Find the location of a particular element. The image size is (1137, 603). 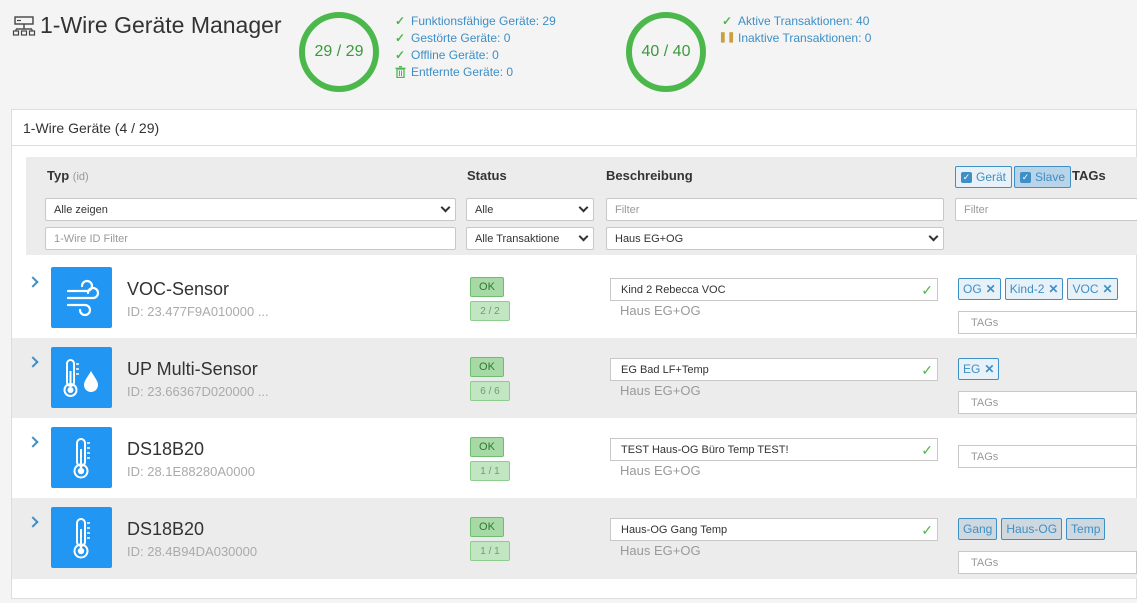

devices-ring: 29 / 29 is located at coordinates (339, 52).